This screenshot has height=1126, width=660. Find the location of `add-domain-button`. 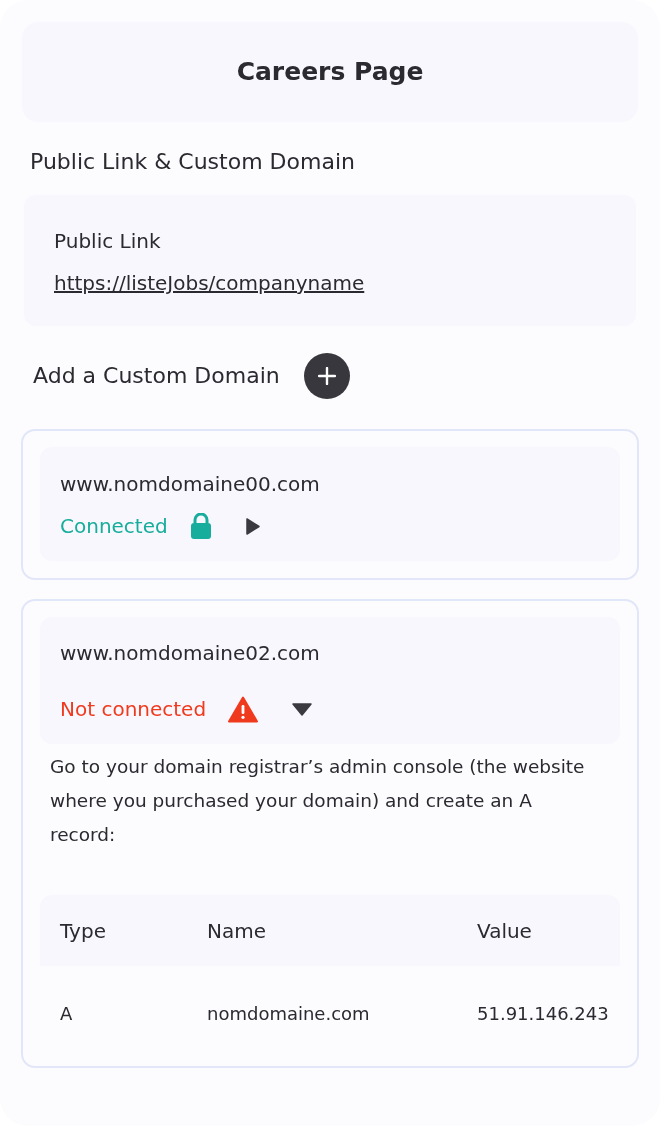

add-domain-button is located at coordinates (326, 376).